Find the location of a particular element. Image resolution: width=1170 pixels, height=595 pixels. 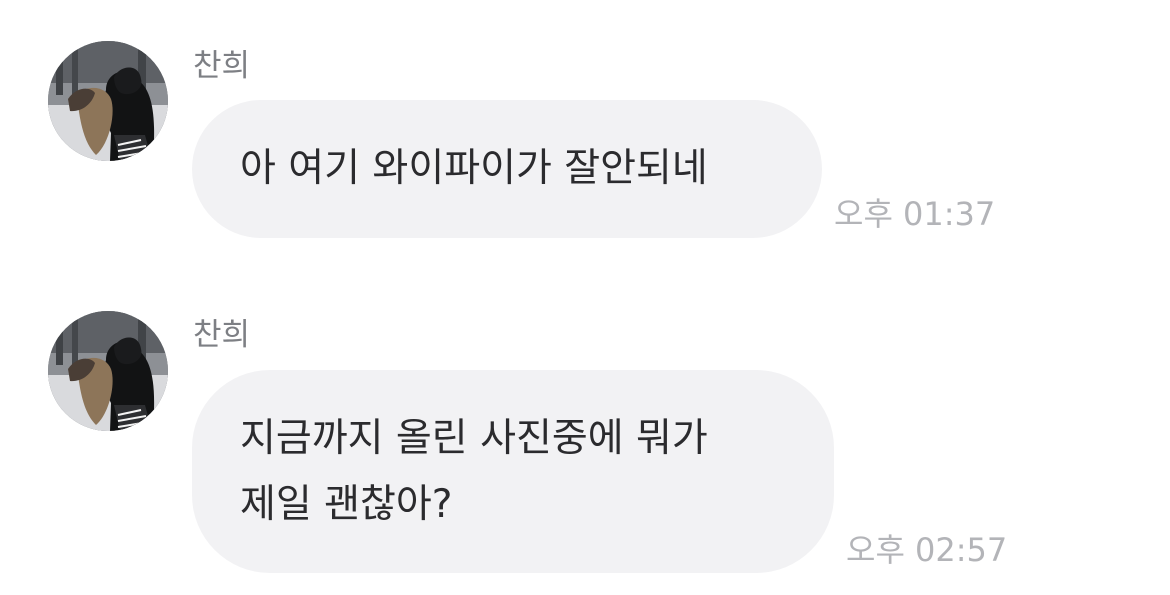

message-timestamp: 오후 01:37 is located at coordinates (915, 214).